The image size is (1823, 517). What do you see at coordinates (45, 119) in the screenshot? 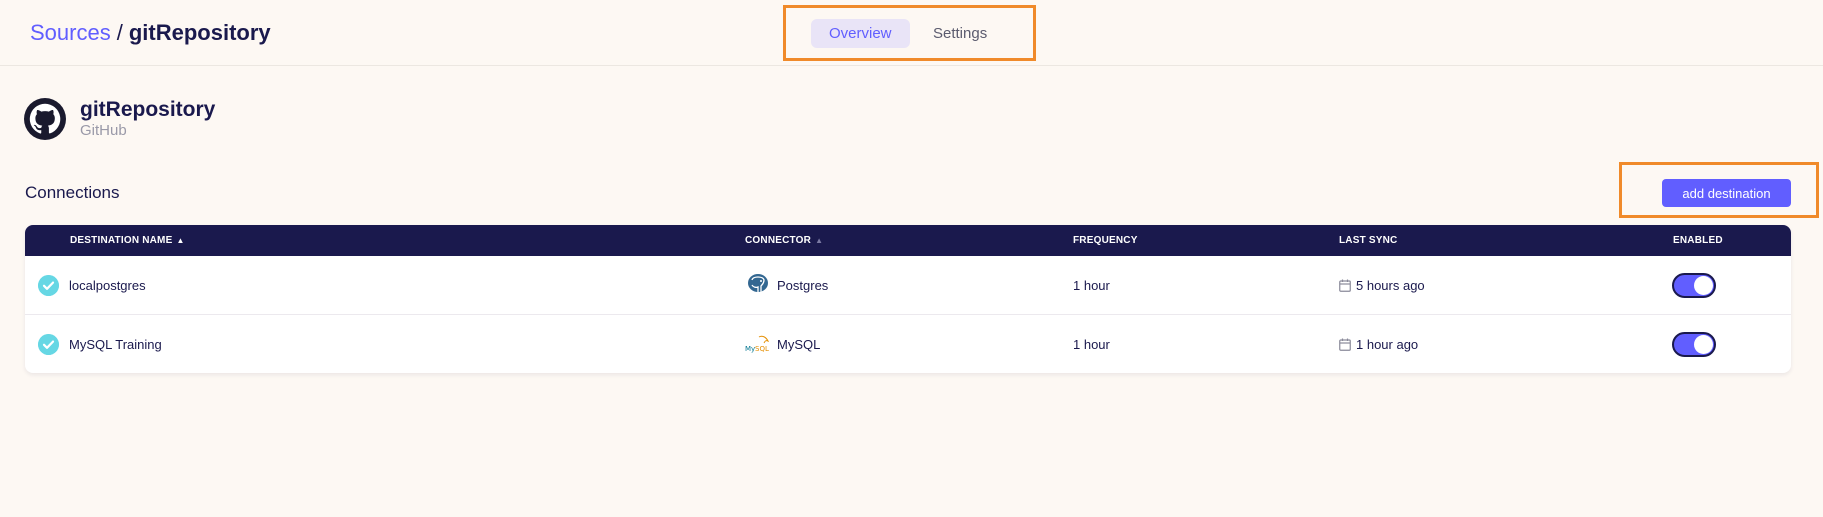
I see `github-icon` at bounding box center [45, 119].